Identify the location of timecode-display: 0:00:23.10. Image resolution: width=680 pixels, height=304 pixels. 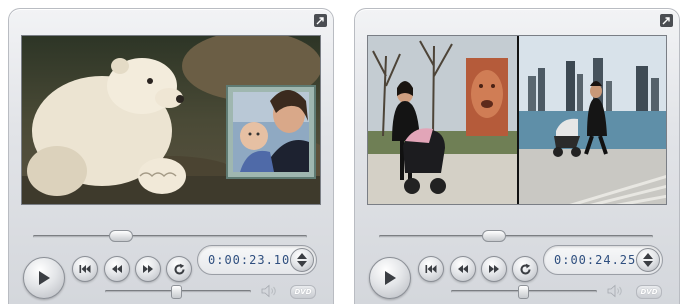
(257, 260).